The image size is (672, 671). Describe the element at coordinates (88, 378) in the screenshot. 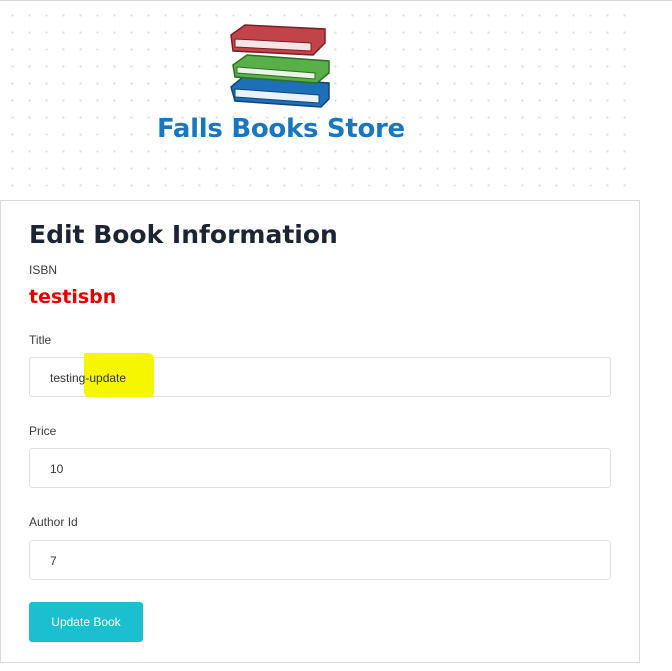

I see `title-input-value: testing-update` at that location.